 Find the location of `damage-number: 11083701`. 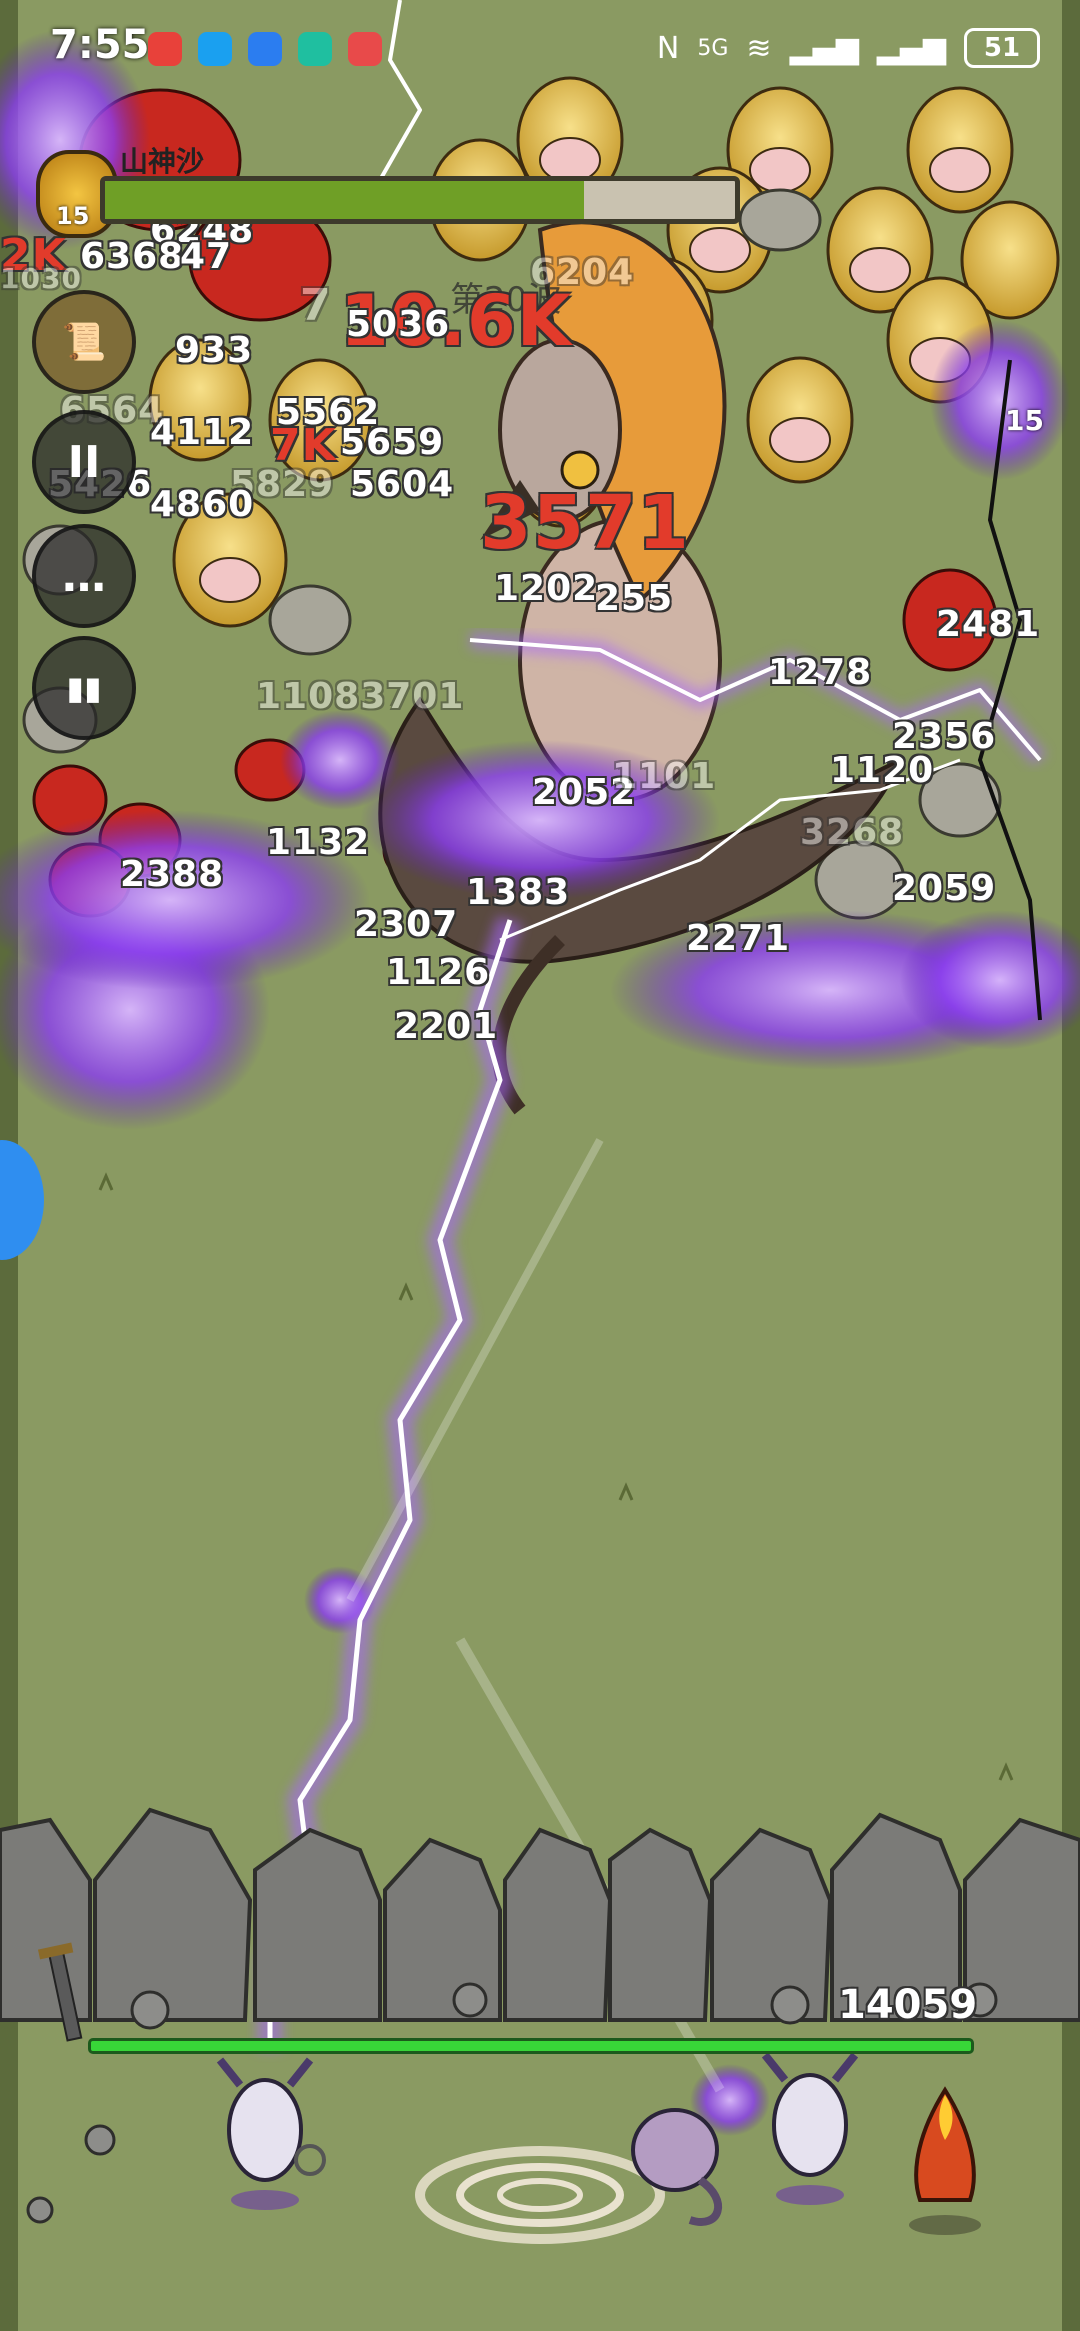

damage-number: 11083701 is located at coordinates (360, 696).